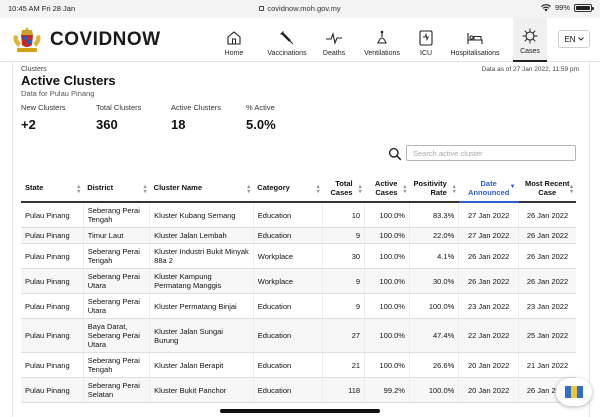 Image resolution: width=600 pixels, height=417 pixels. What do you see at coordinates (475, 40) in the screenshot?
I see `nav-hospitalisations: Hospitalisations` at bounding box center [475, 40].